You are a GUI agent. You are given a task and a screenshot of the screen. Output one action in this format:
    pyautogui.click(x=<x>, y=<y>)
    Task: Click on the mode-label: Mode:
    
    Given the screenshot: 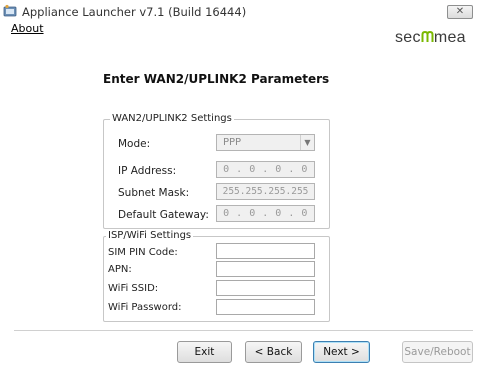 What is the action you would take?
    pyautogui.click(x=134, y=144)
    